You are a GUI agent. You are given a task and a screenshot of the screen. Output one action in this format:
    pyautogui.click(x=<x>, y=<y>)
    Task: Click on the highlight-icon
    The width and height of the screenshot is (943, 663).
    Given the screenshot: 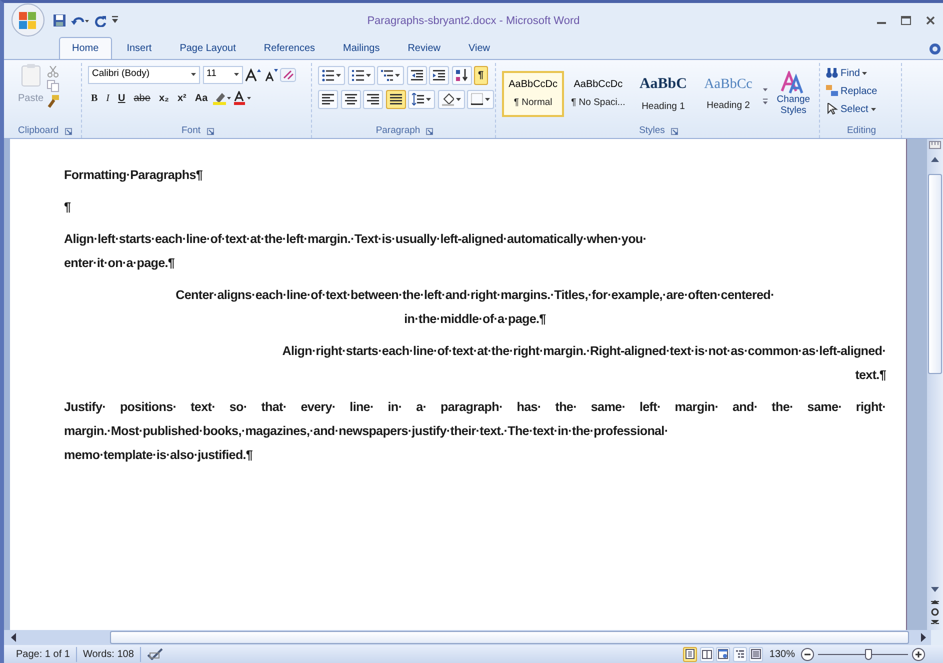 What is the action you would take?
    pyautogui.click(x=222, y=98)
    